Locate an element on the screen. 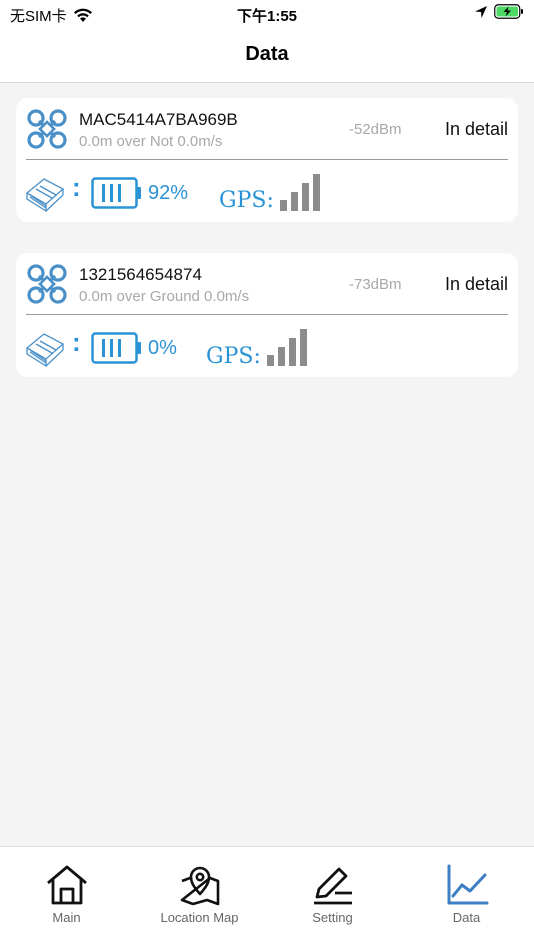 This screenshot has height=951, width=534. status-bar: 无SIM卡 下午1:55 is located at coordinates (267, 14).